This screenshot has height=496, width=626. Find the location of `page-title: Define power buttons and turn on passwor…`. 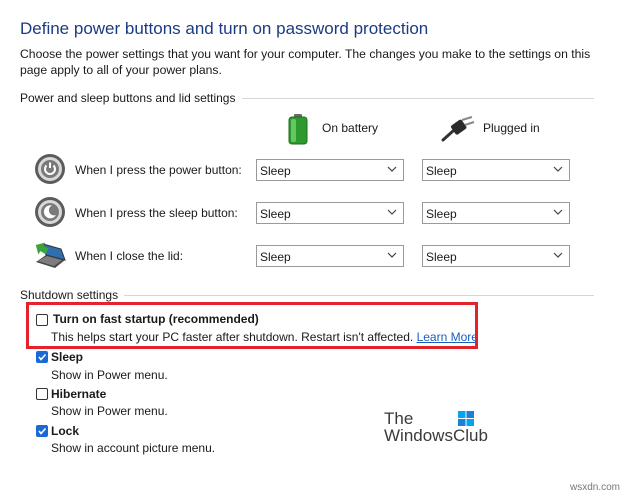

page-title: Define power buttons and turn on passwor… is located at coordinates (224, 28).